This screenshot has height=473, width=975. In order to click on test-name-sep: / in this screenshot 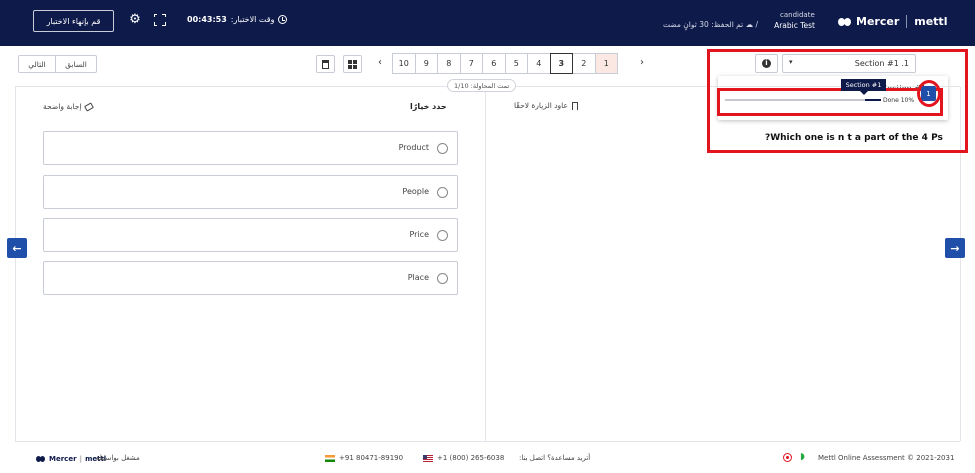, I will do `click(757, 24)`.